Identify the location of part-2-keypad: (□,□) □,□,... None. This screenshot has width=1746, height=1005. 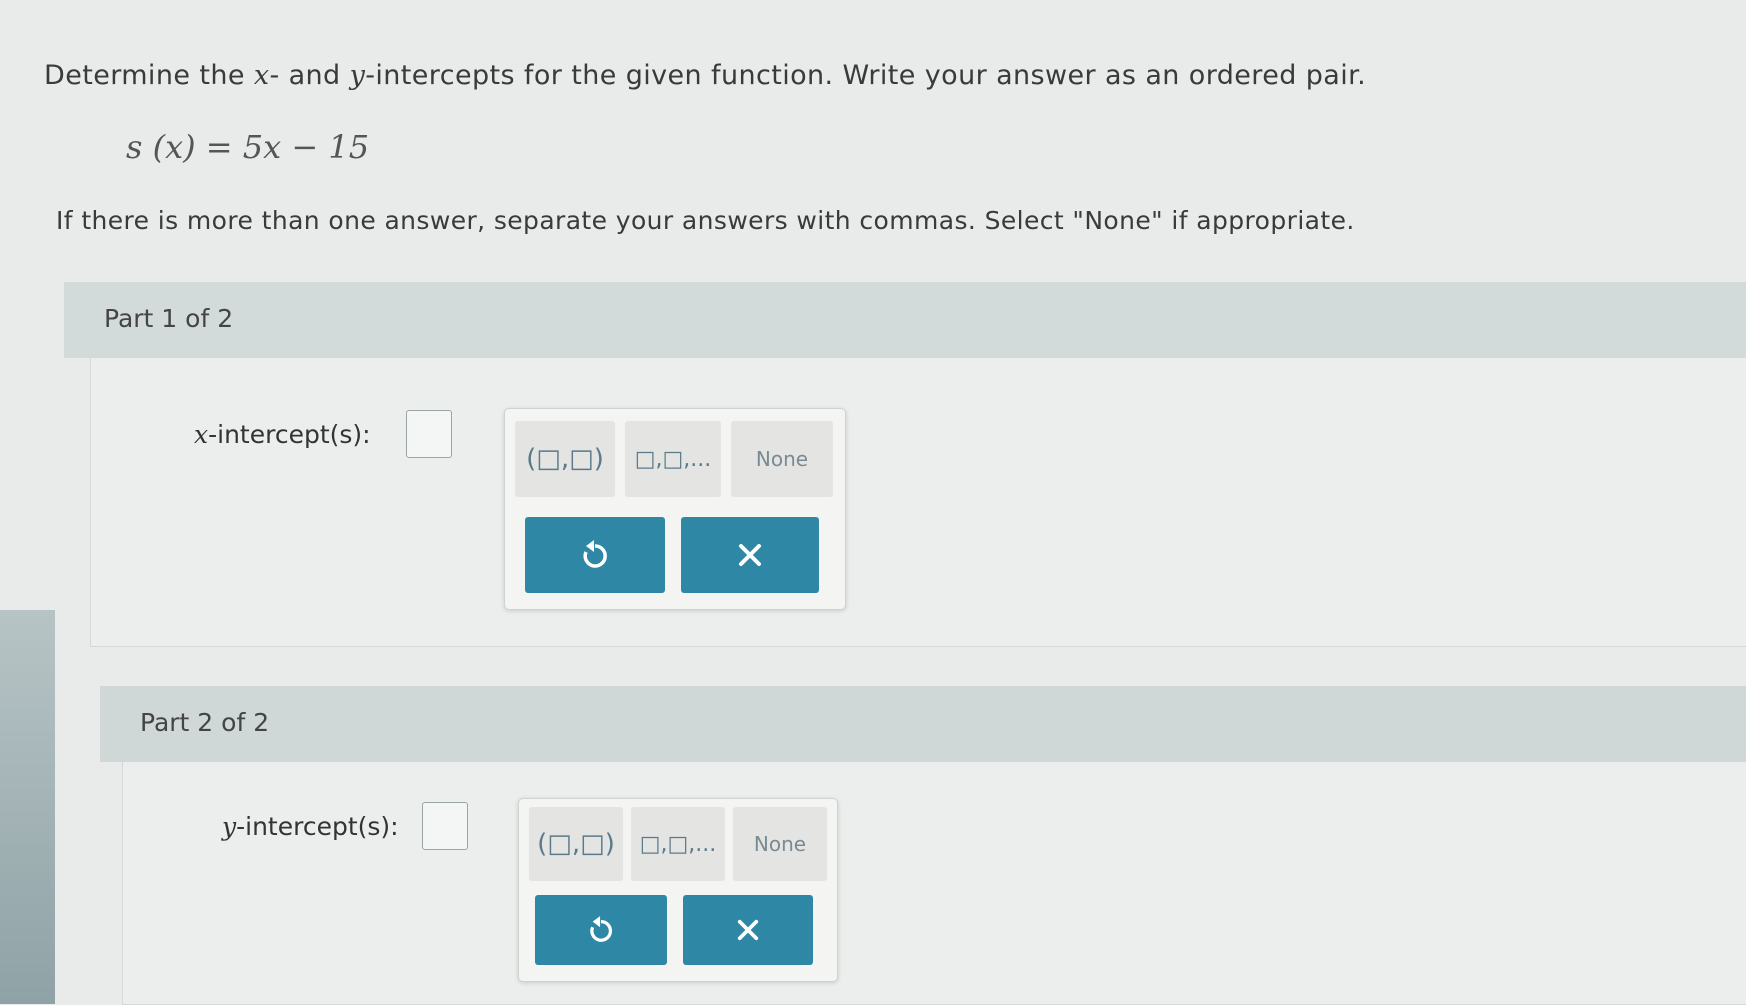
(678, 890).